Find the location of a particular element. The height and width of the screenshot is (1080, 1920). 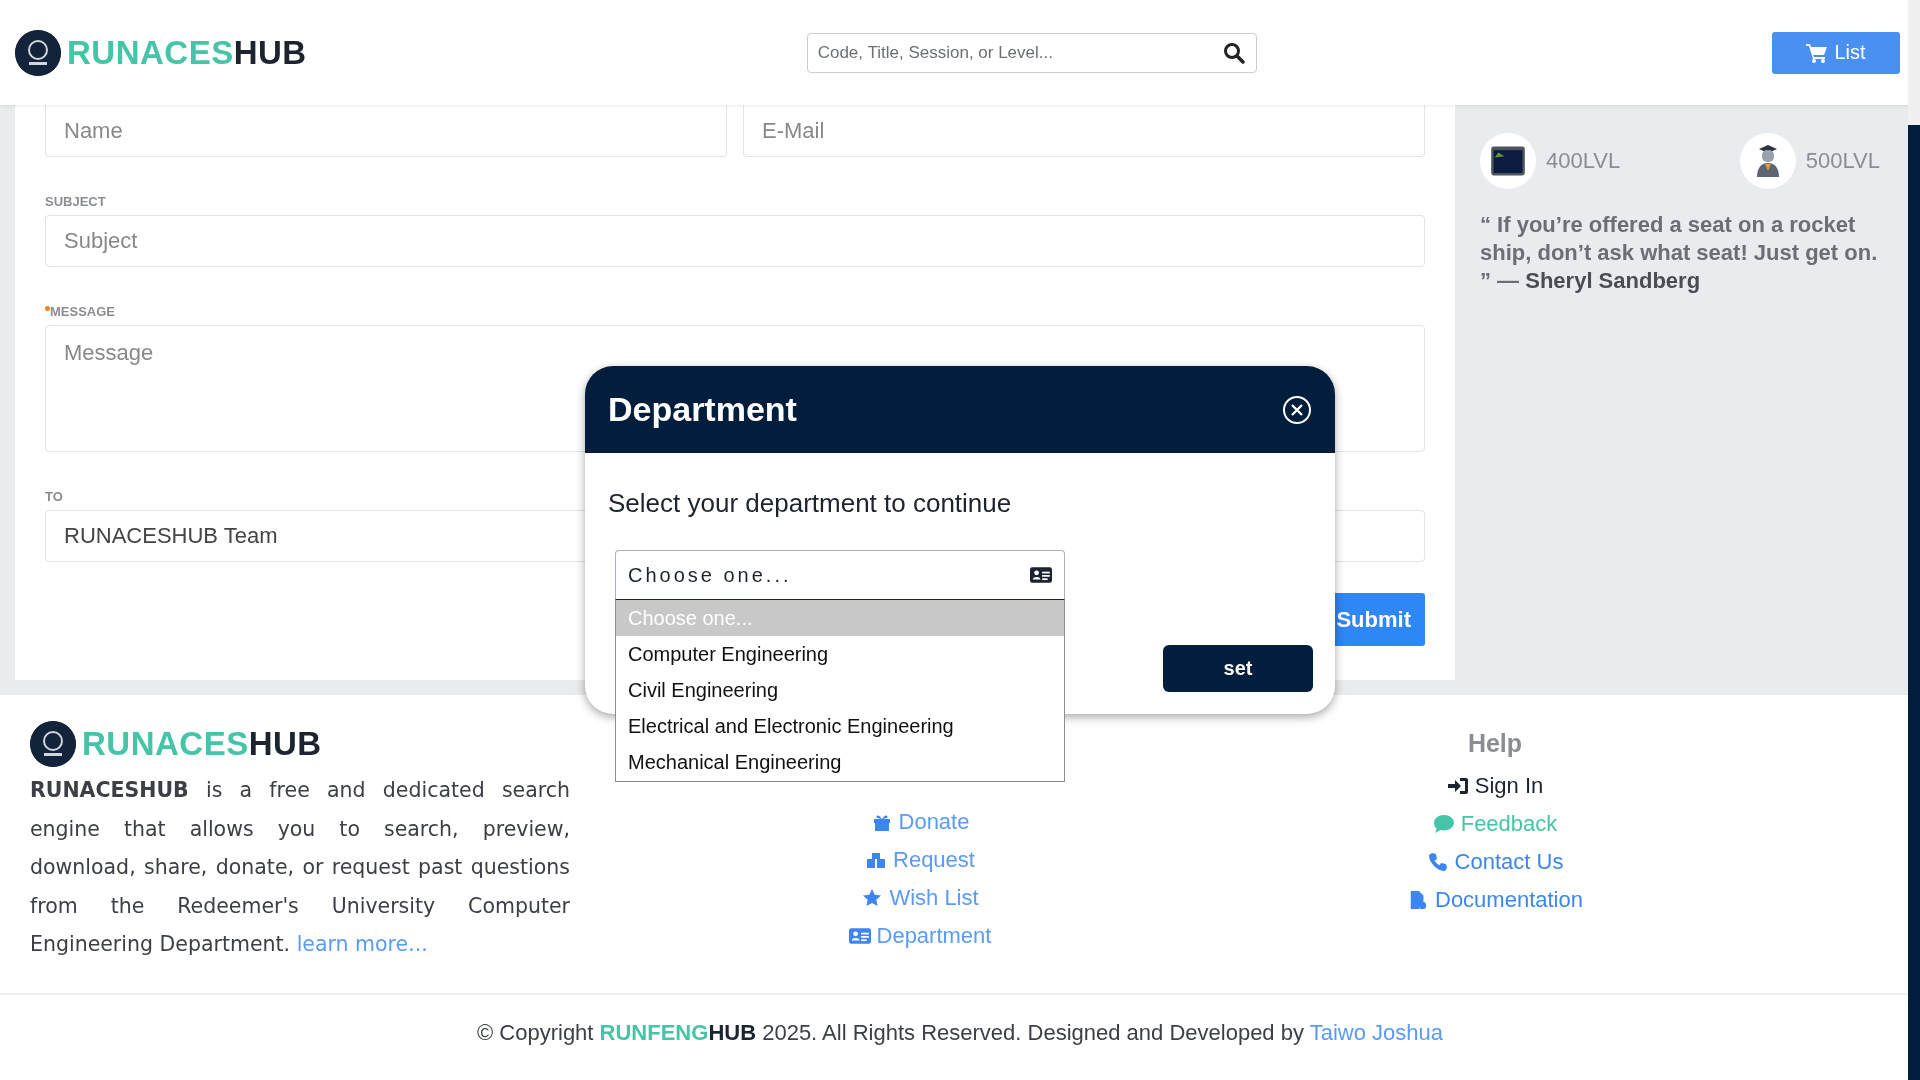

dropdown-option: Computer Engineering is located at coordinates (840, 654).